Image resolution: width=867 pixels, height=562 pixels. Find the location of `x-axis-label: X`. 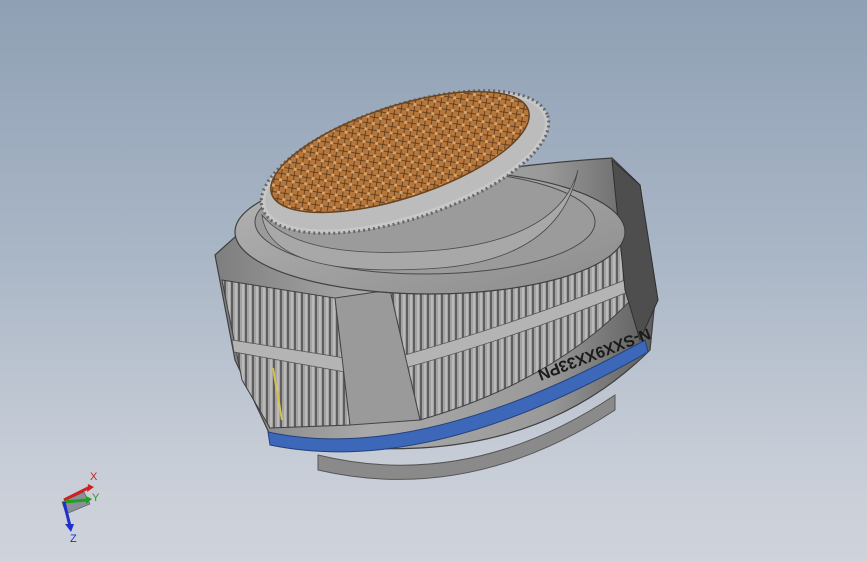

x-axis-label: X is located at coordinates (94, 477).